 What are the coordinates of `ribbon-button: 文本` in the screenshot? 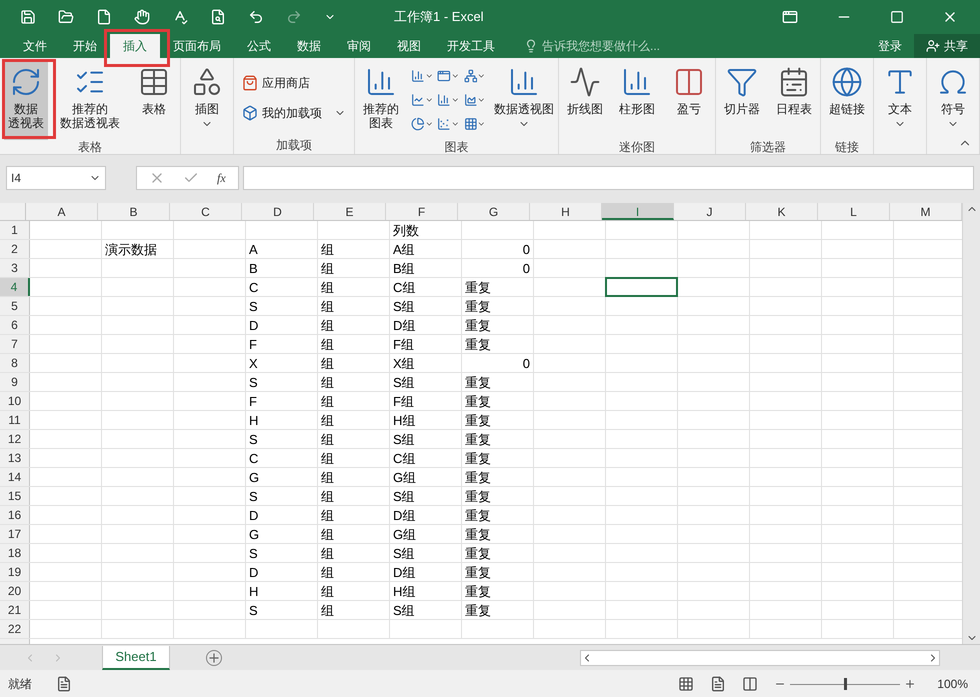 It's located at (900, 101).